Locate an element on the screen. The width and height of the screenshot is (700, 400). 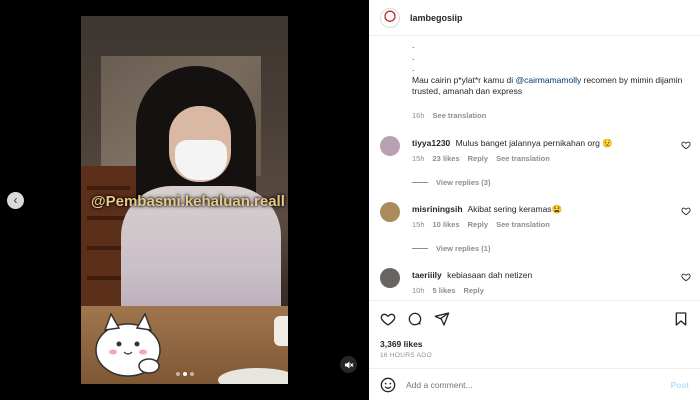
emoji-icon is located at coordinates (388, 385).